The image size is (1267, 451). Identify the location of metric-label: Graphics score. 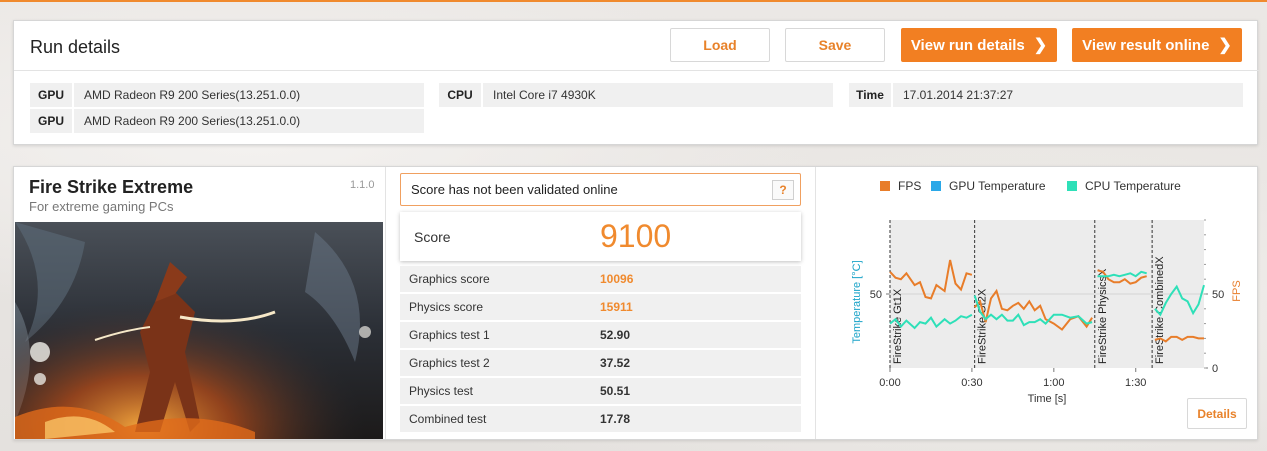
(449, 279).